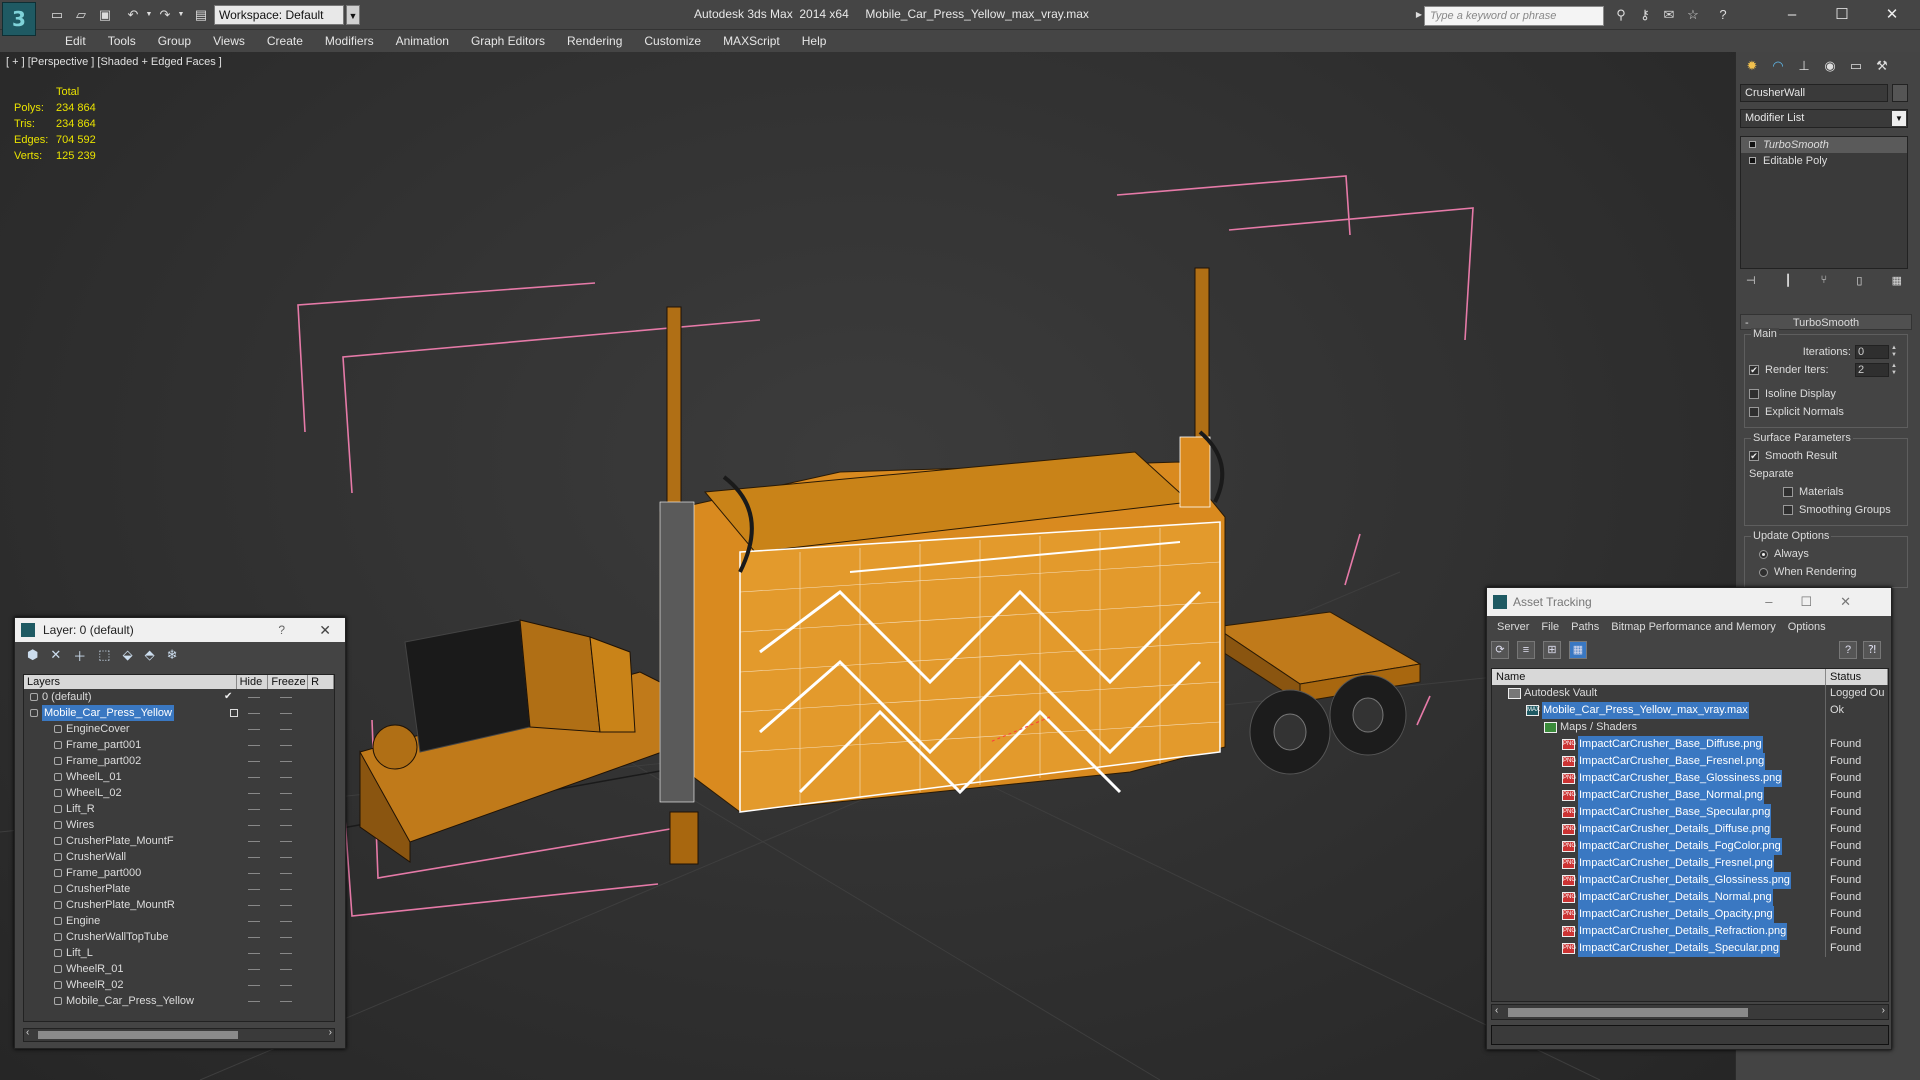  I want to click on layer-name-cell: Frame_part000, so click(131, 873).